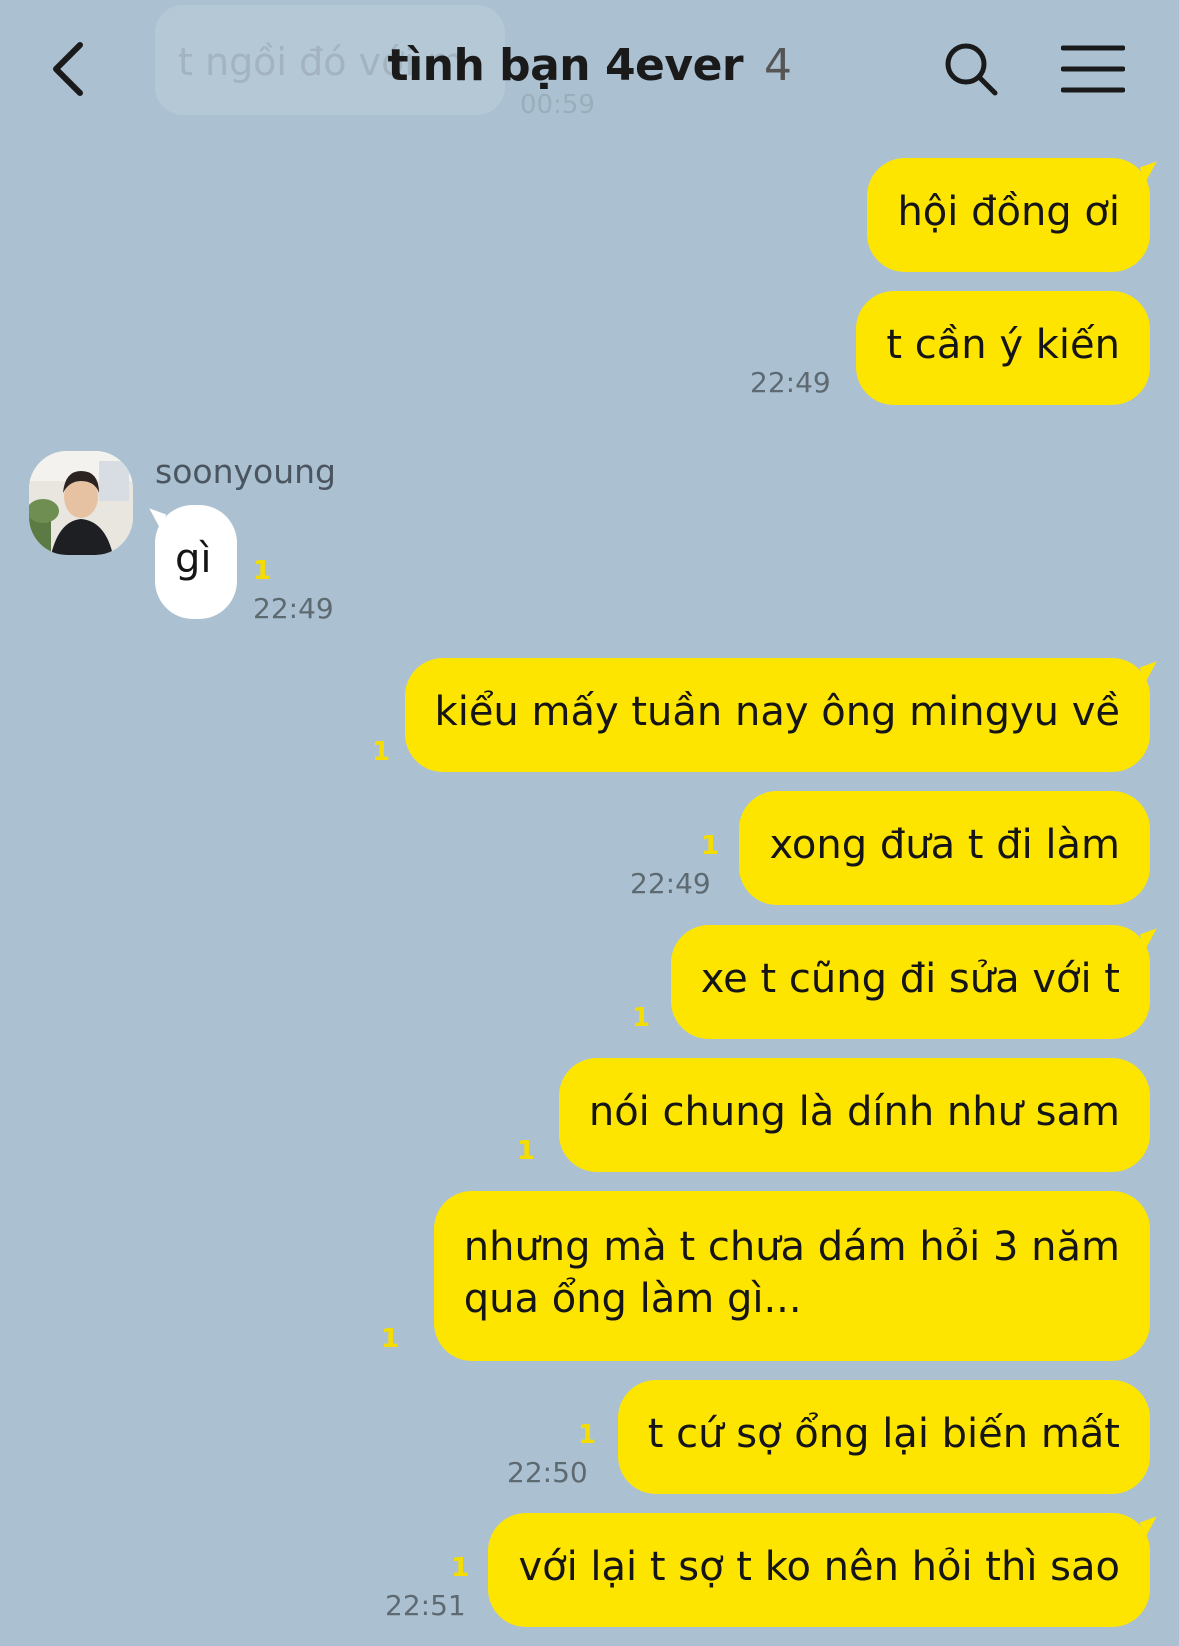 The width and height of the screenshot is (1179, 1646). Describe the element at coordinates (910, 979) in the screenshot. I see `message-text: xe t cũng đi sửa với t` at that location.